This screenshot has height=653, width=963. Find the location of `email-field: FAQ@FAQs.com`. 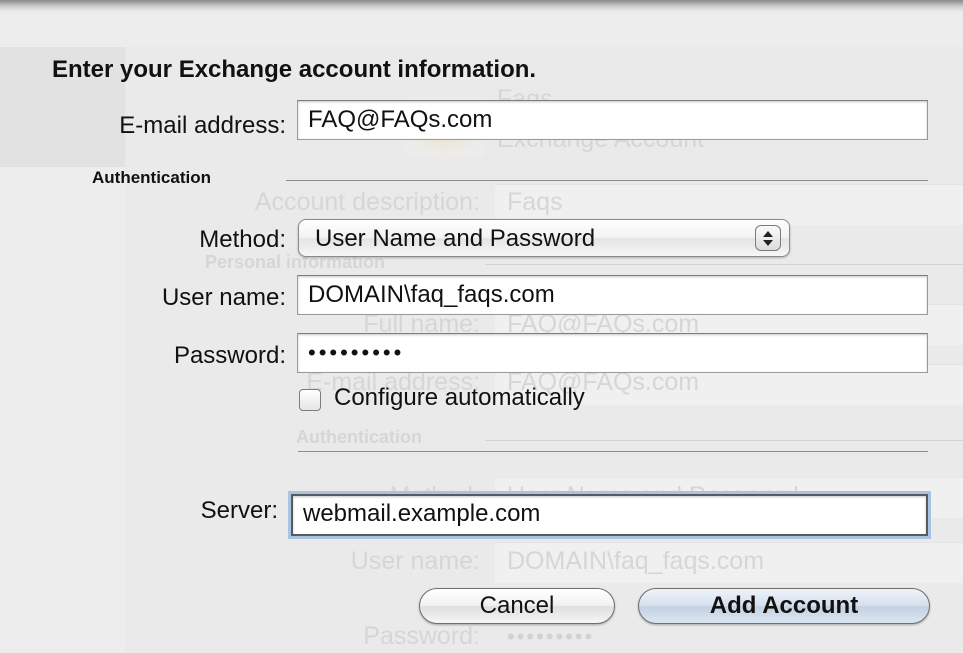

email-field: FAQ@FAQs.com is located at coordinates (612, 120).